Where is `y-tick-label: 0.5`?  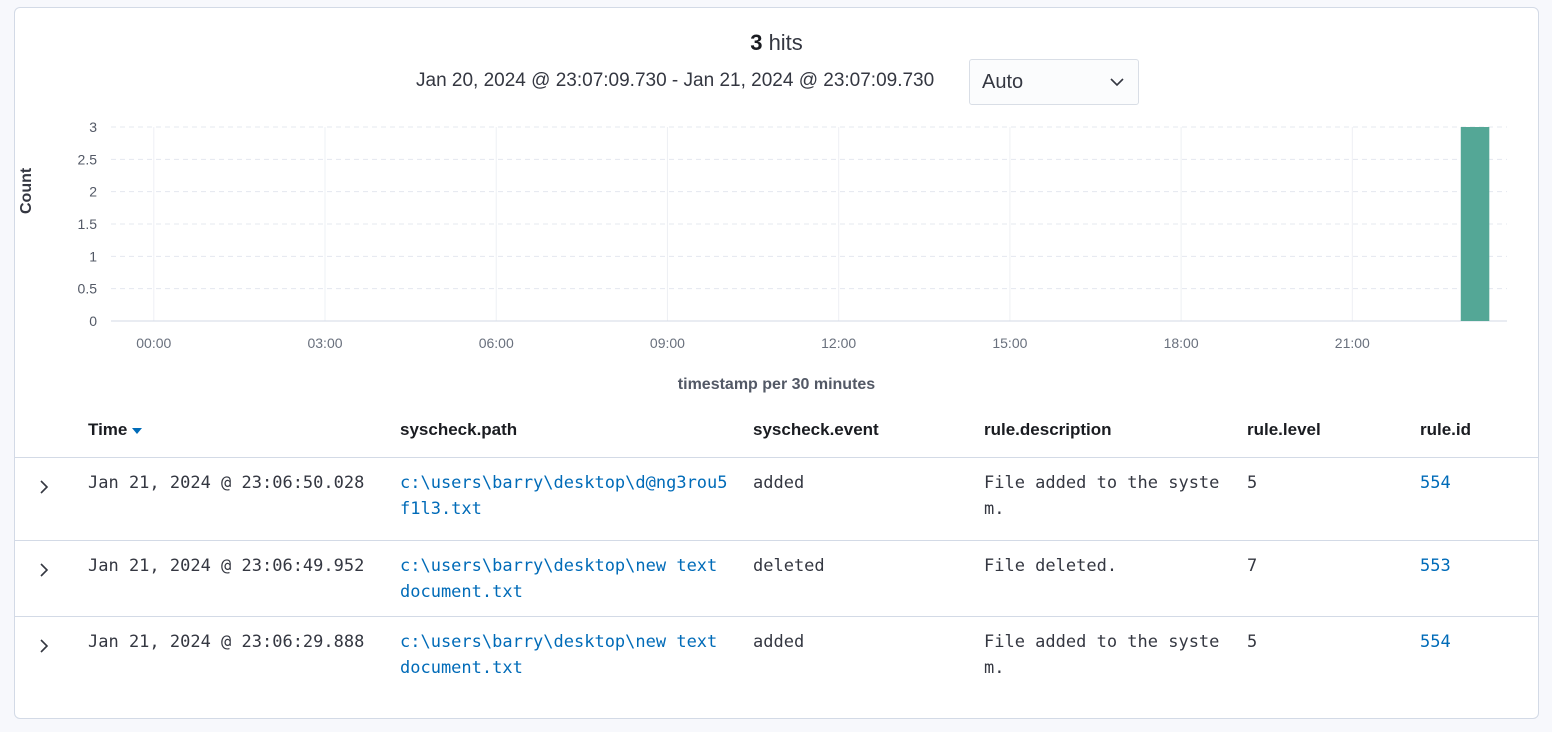
y-tick-label: 0.5 is located at coordinates (88, 289).